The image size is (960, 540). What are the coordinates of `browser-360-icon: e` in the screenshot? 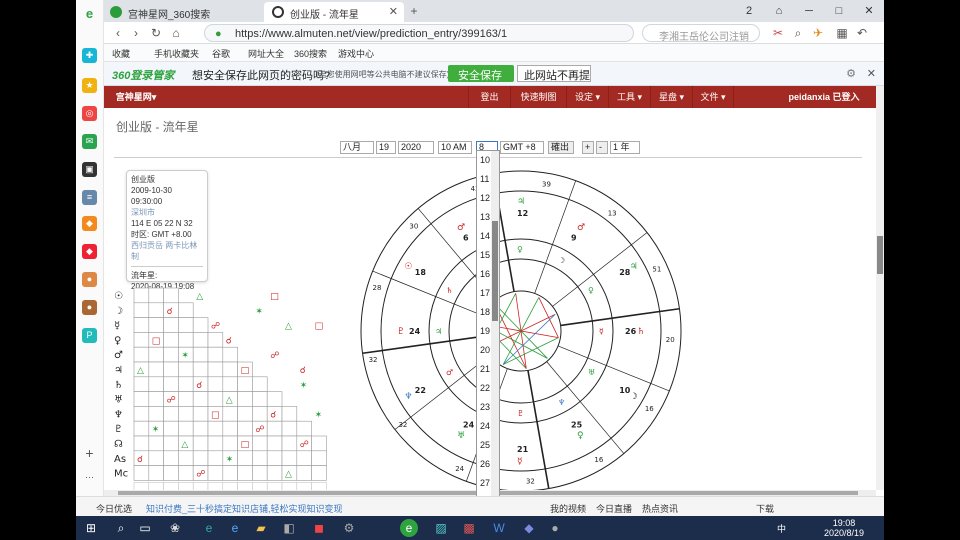 It's located at (409, 528).